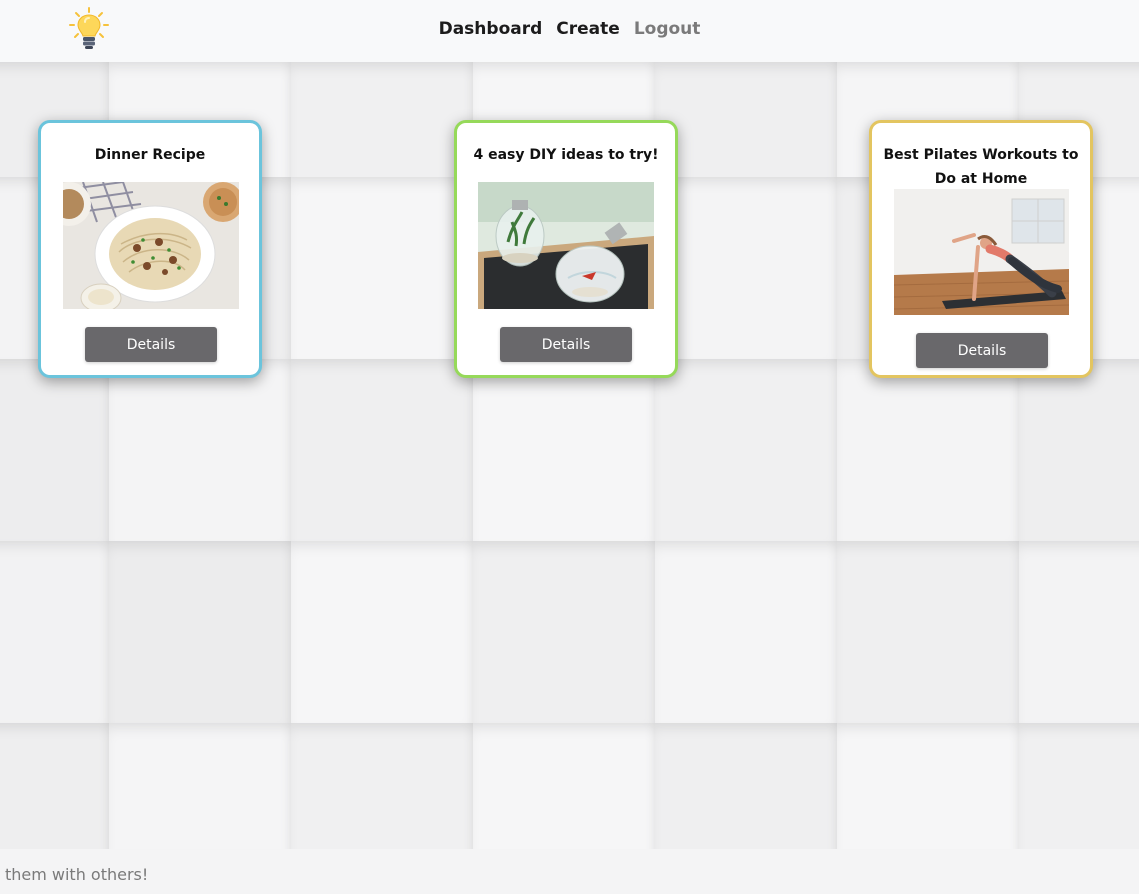 This screenshot has height=894, width=1139. Describe the element at coordinates (588, 29) in the screenshot. I see `nav-create-link: Create` at that location.